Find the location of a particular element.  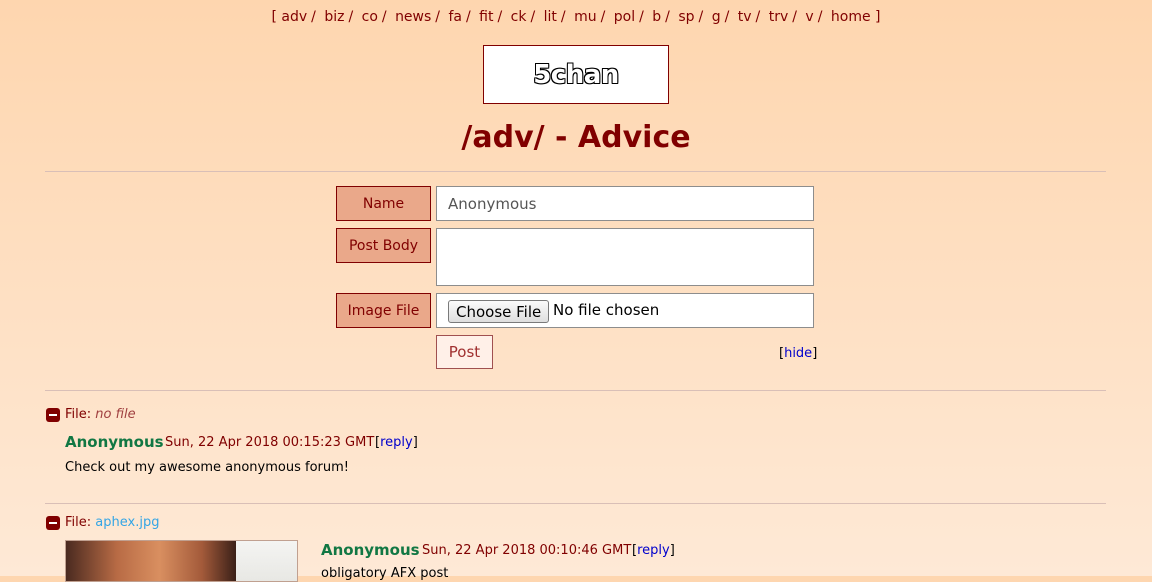

name-input is located at coordinates (625, 203).